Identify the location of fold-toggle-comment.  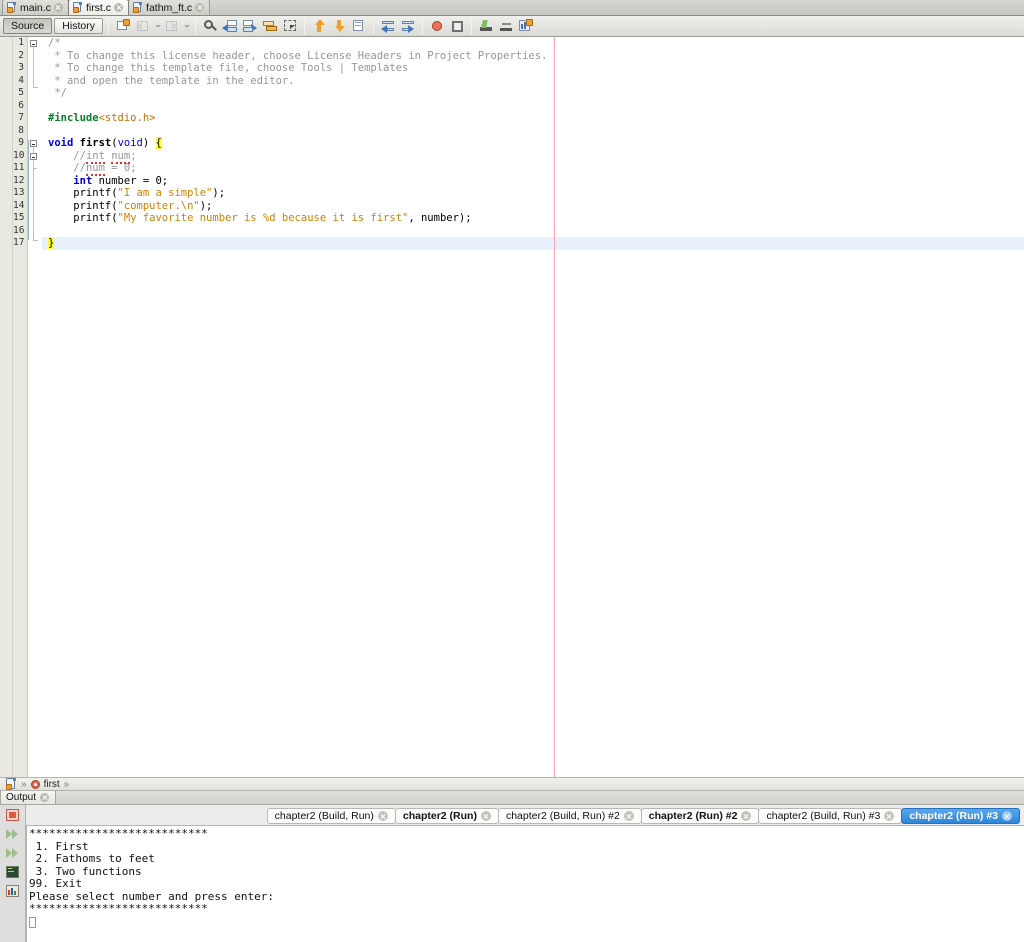
(33, 43).